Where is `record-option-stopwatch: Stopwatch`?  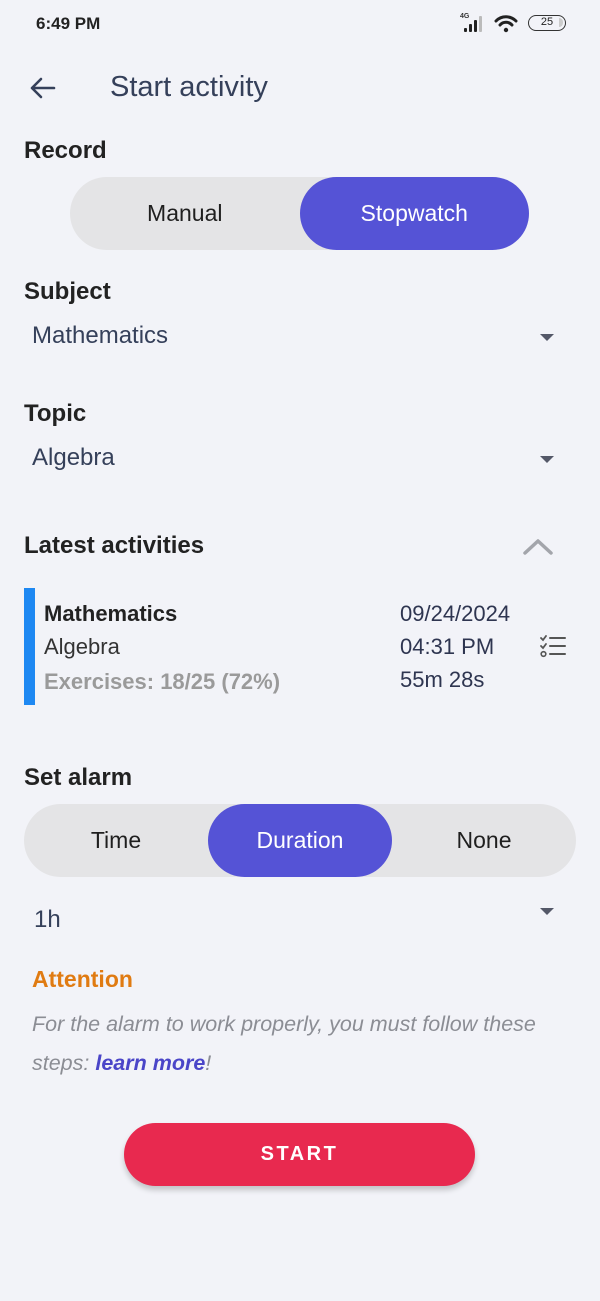 record-option-stopwatch: Stopwatch is located at coordinates (414, 213).